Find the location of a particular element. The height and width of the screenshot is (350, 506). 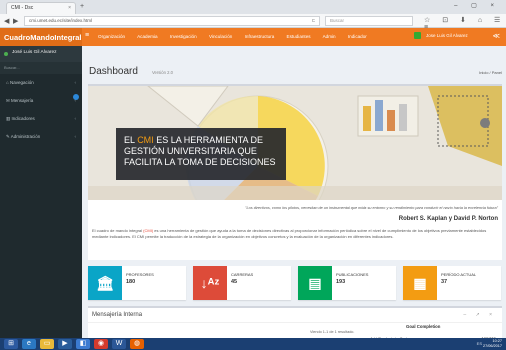

quote-author: Robert S. Kaplan y David P. Norton is located at coordinates (448, 219).